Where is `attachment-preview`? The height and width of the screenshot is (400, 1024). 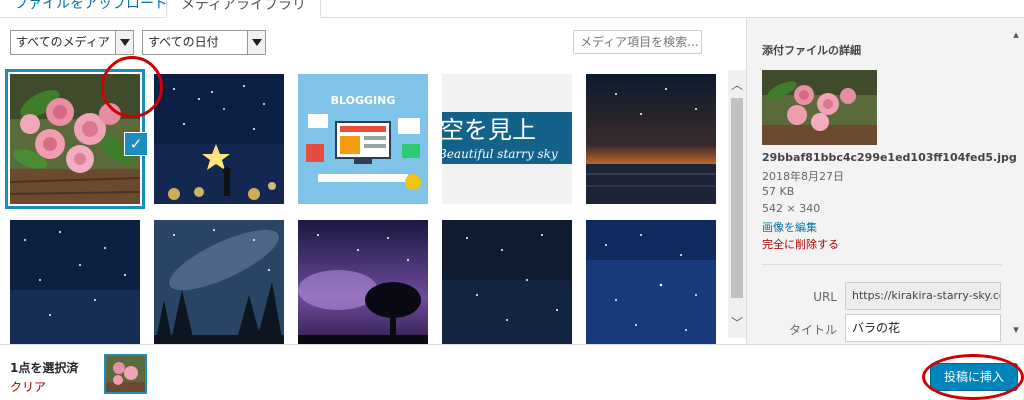
attachment-preview is located at coordinates (819, 107).